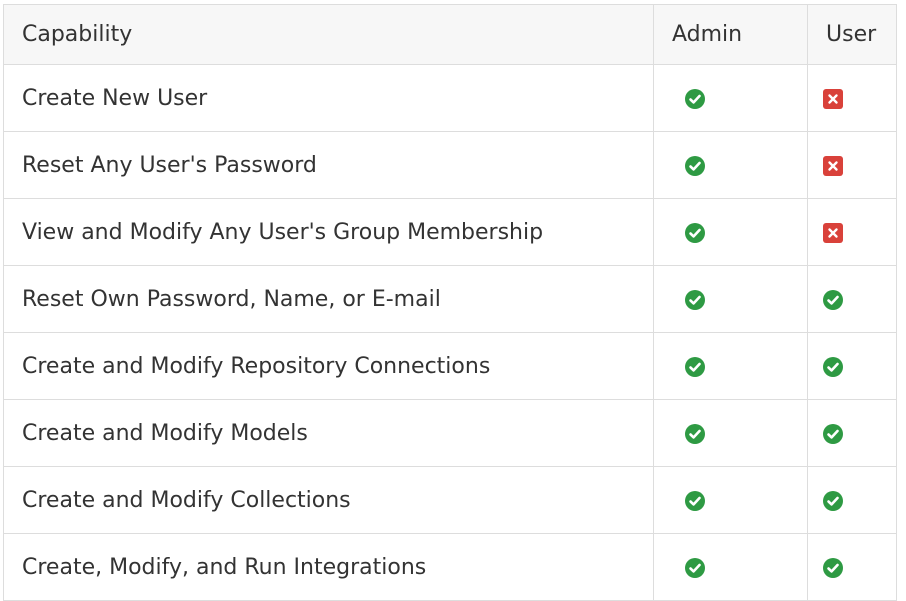 This screenshot has width=906, height=601. What do you see at coordinates (730, 34) in the screenshot?
I see `admin-column-header: Admin` at bounding box center [730, 34].